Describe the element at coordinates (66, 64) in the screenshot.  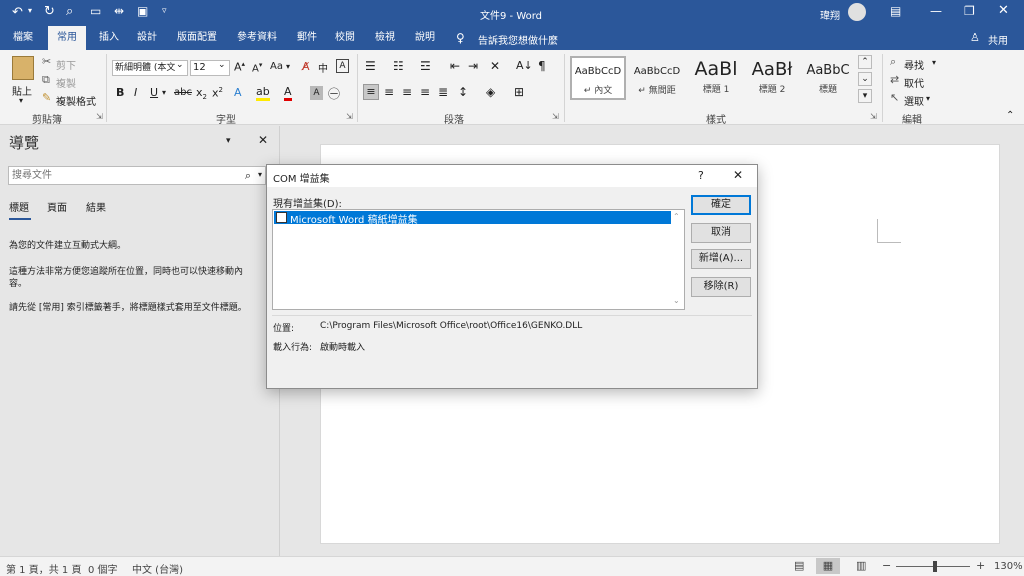
I see `cut-button: 剪下` at that location.